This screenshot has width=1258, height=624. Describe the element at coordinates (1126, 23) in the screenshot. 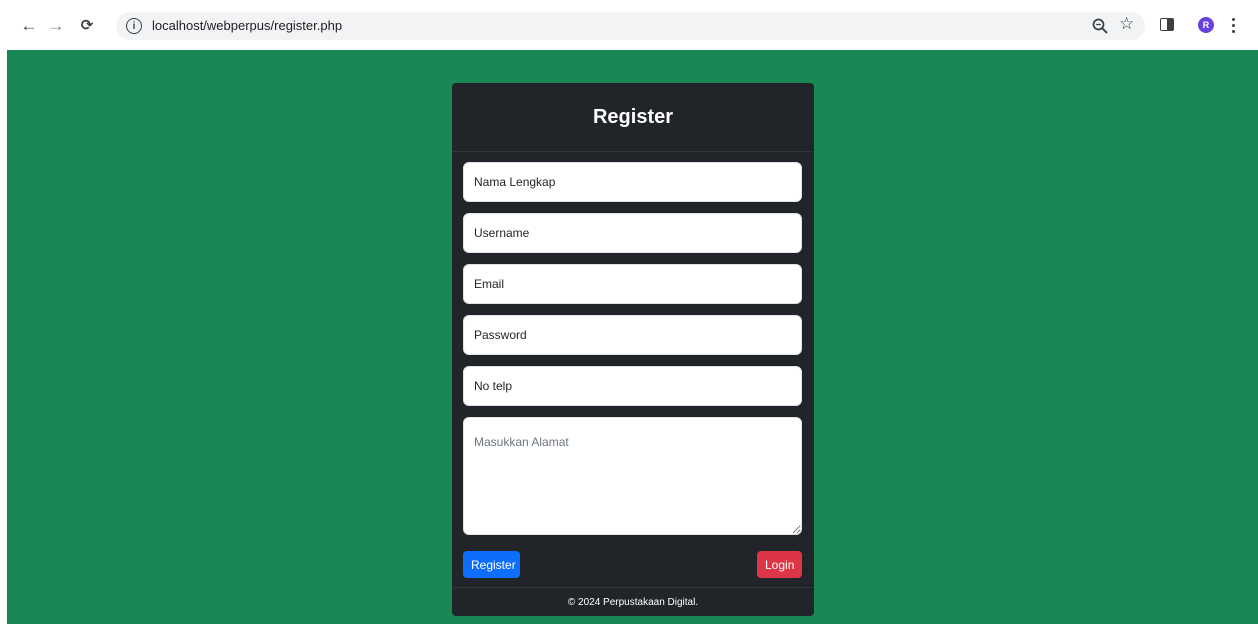

I see `bookmark-star-icon: ☆` at that location.